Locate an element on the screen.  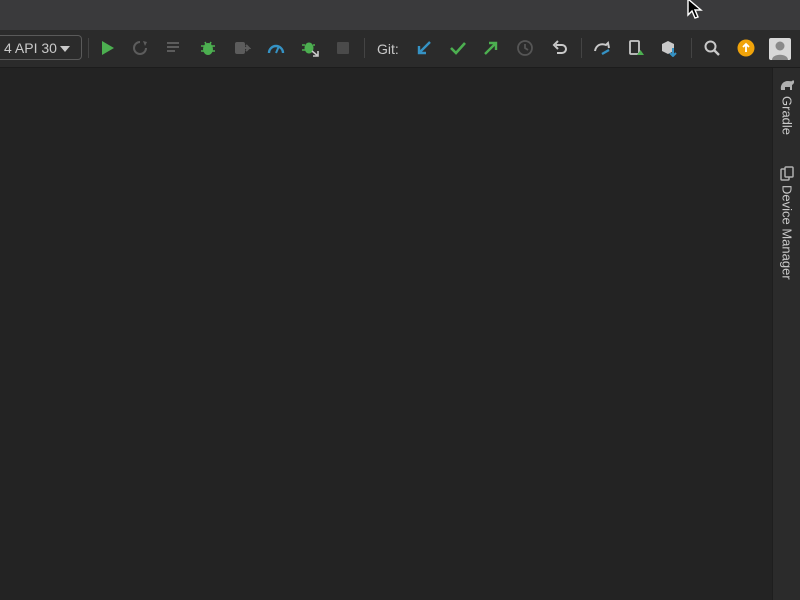
device-selector-label: 4 API 30 is located at coordinates (30, 47).